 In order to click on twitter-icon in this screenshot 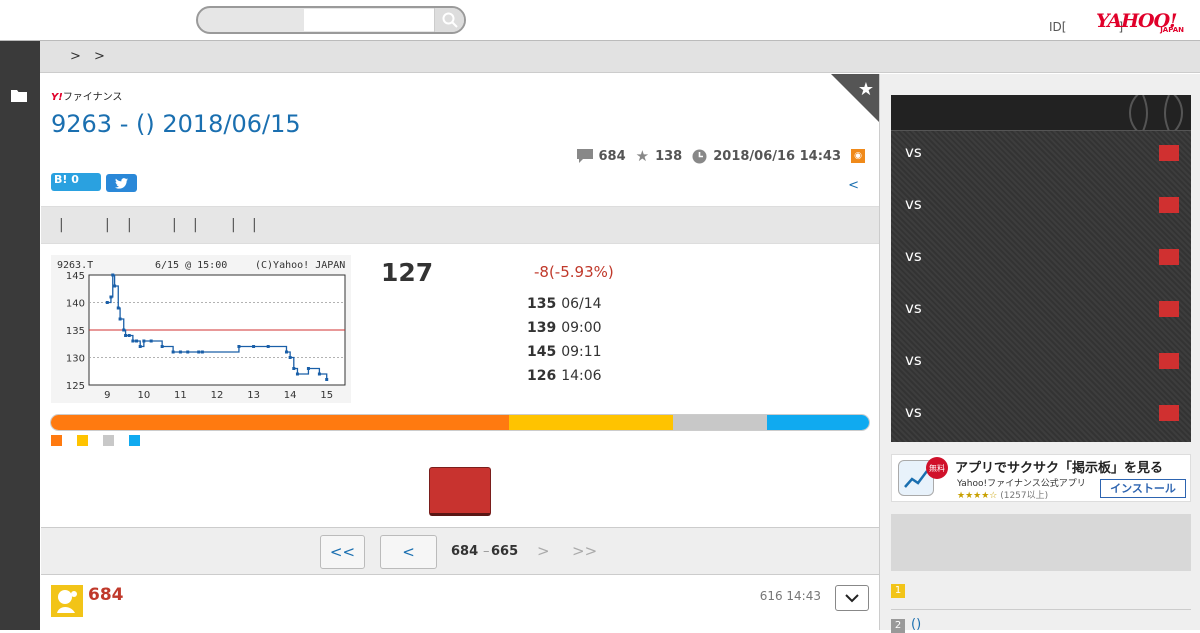, I will do `click(121, 183)`.